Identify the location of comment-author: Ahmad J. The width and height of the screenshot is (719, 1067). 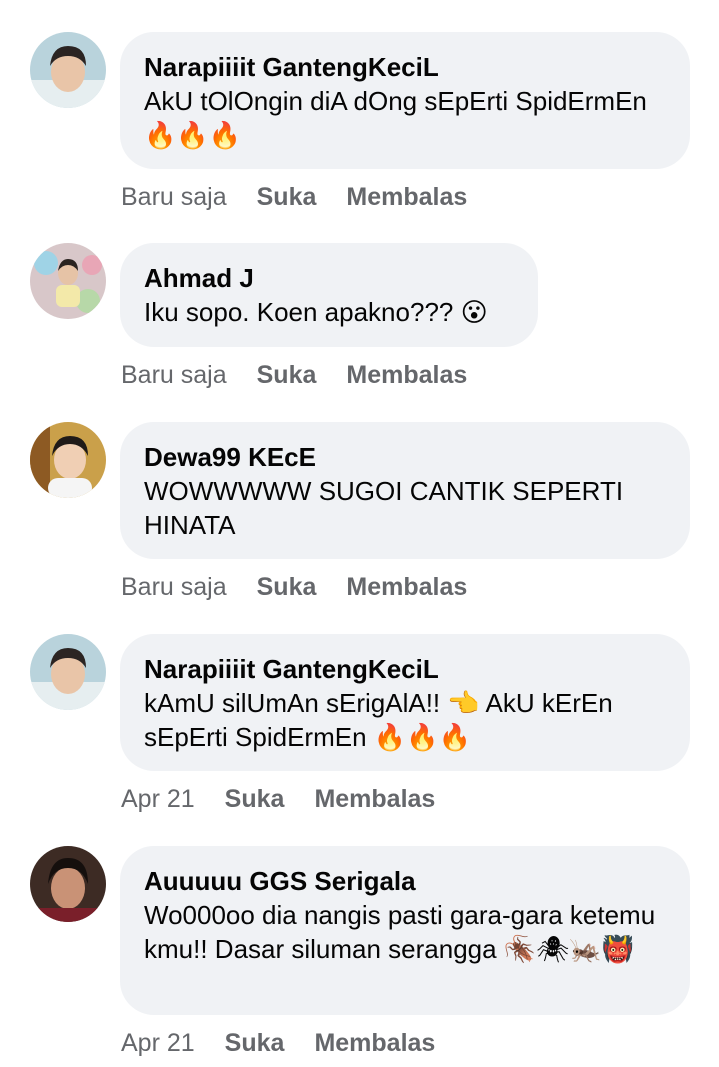
(328, 278).